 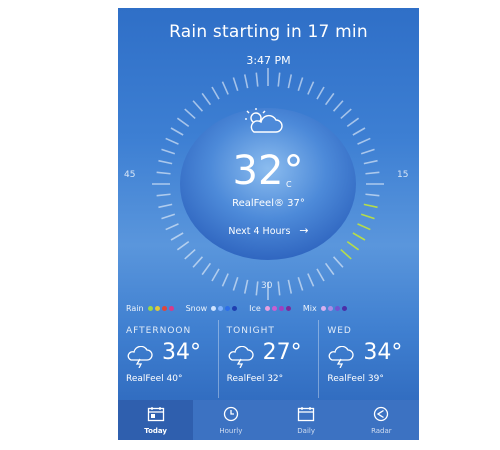 I want to click on legend-label: Rain, so click(x=135, y=308).